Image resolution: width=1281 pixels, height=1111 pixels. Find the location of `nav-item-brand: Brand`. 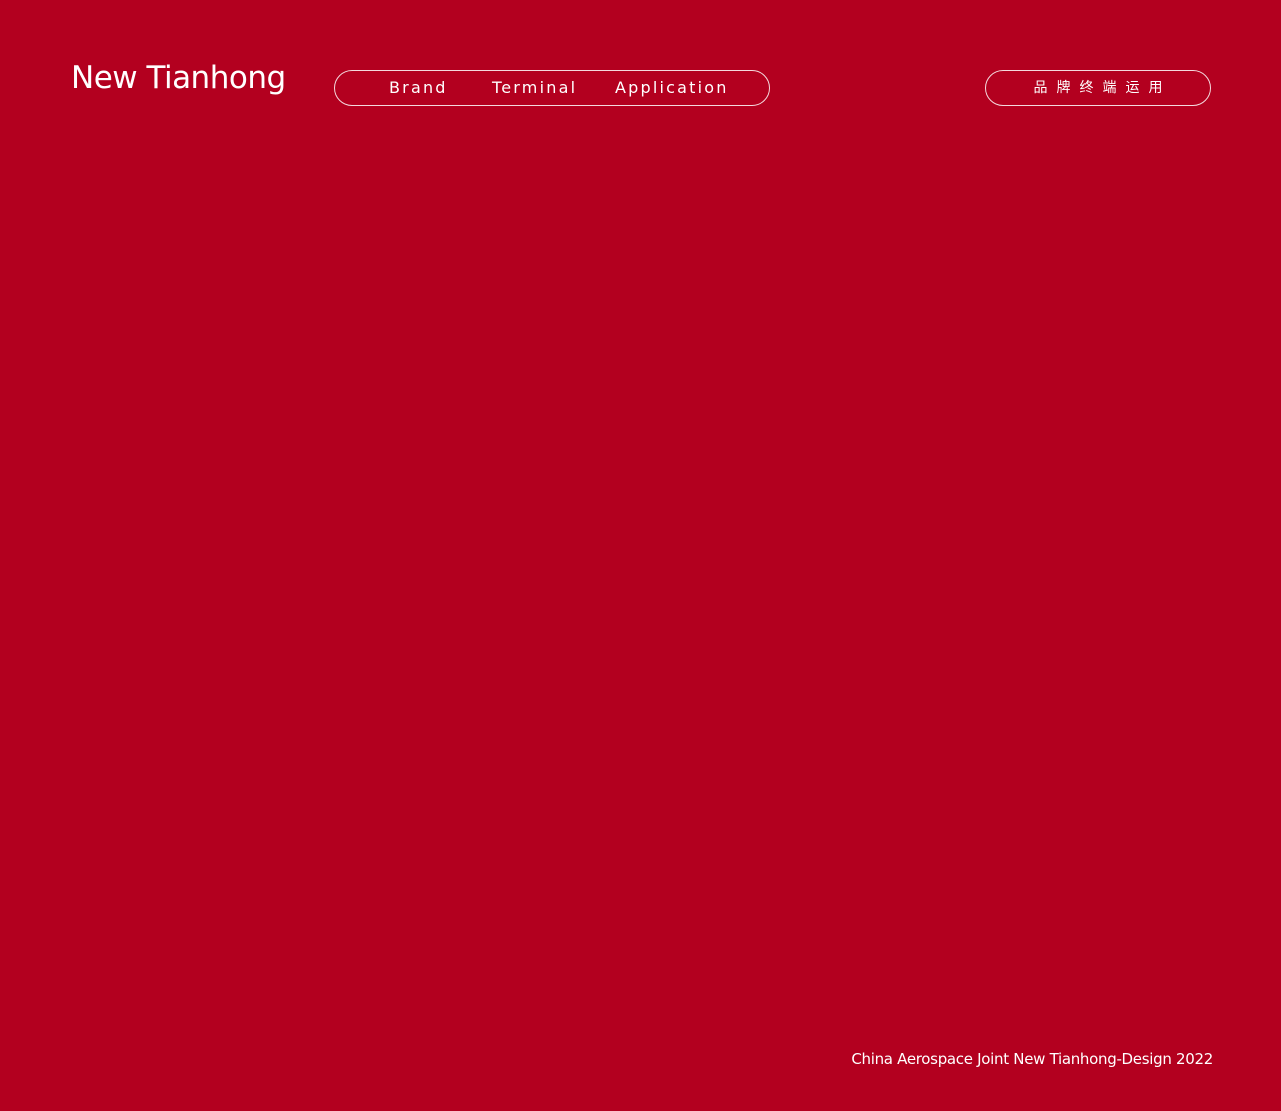

nav-item-brand: Brand is located at coordinates (418, 88).